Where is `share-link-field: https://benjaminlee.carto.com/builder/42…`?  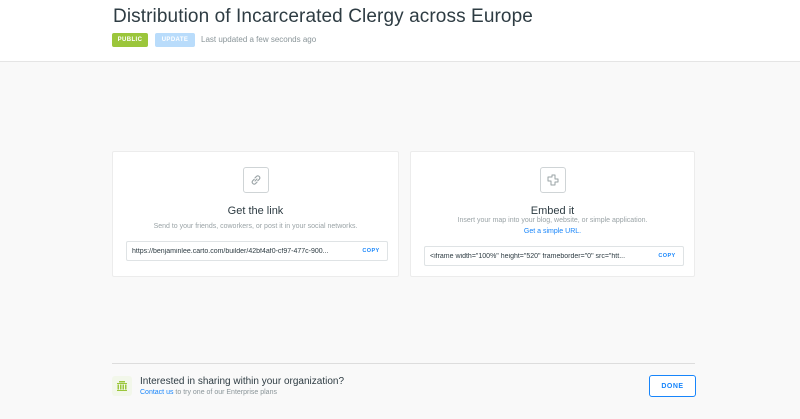
share-link-field: https://benjaminlee.carto.com/builder/42… is located at coordinates (257, 251).